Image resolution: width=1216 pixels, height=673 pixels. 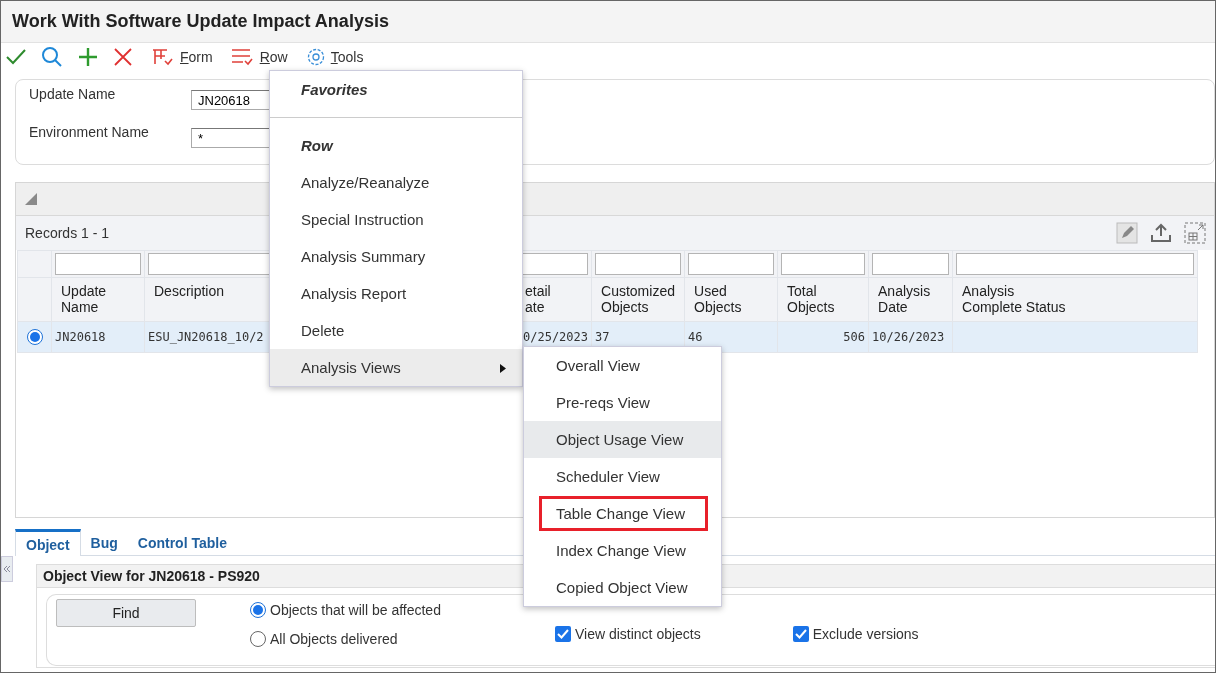 What do you see at coordinates (355, 610) in the screenshot?
I see `option-label: Objects that will be affected` at bounding box center [355, 610].